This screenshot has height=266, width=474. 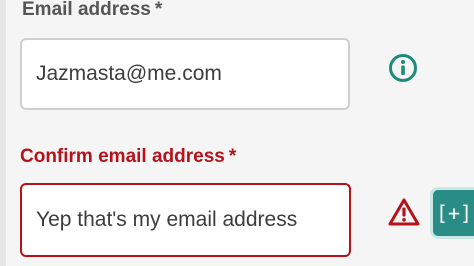 I want to click on confirm-email-label: Confirm email address *, so click(x=128, y=157).